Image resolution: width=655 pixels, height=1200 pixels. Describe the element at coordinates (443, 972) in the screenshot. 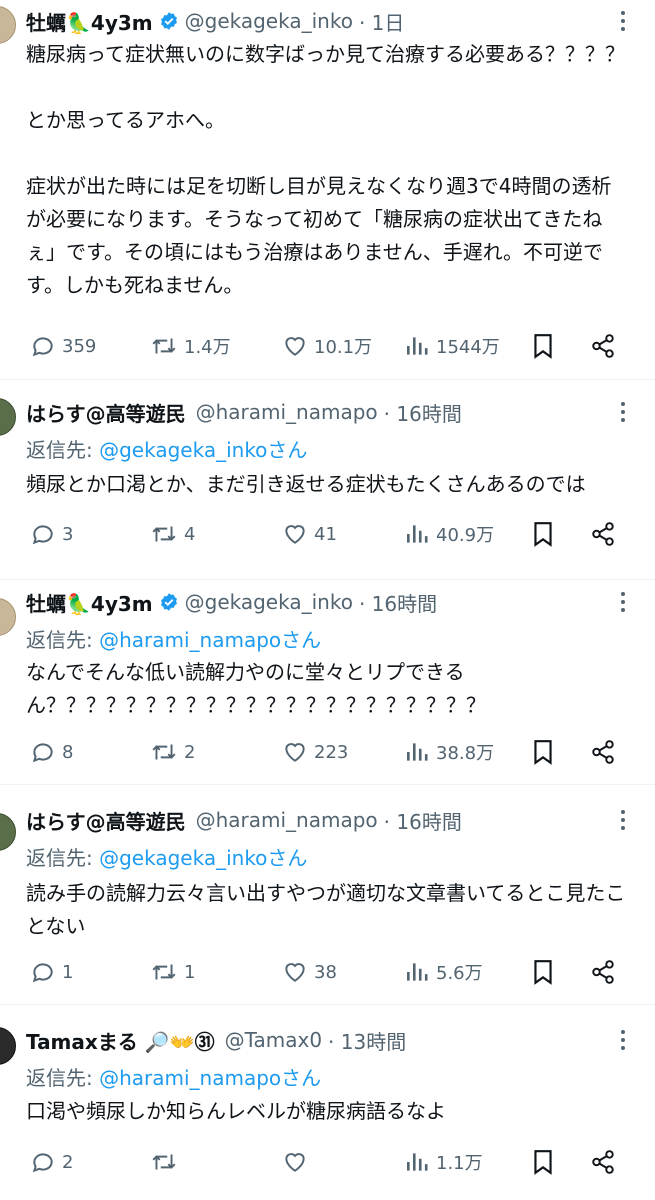

I see `views-button: 5.6万` at that location.